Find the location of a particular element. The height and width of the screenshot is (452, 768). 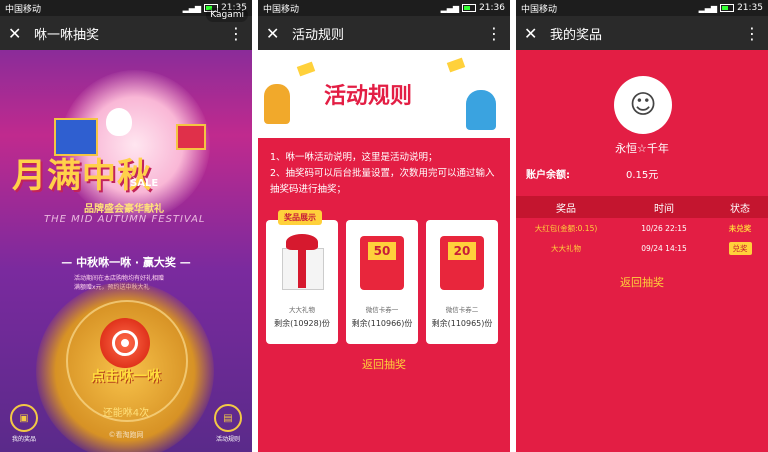

sub-title: — 中秋咻一咻 · 赢大奖 — is located at coordinates (126, 262).